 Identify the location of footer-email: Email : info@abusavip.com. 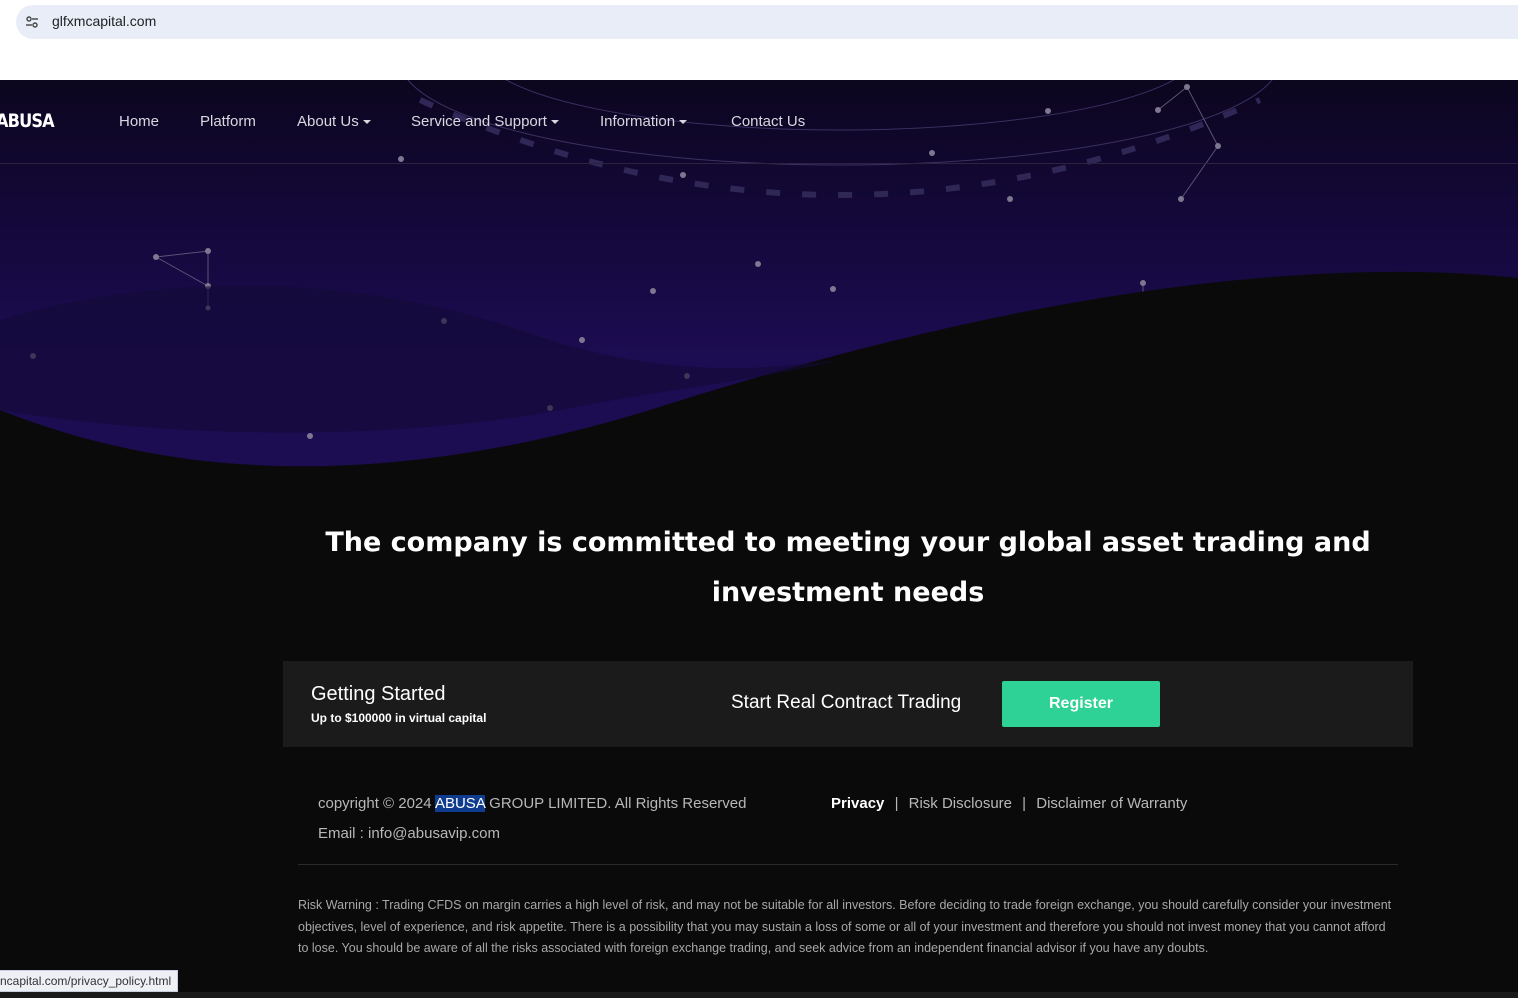
(409, 833).